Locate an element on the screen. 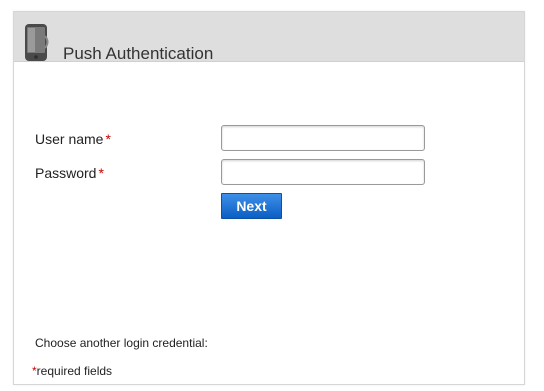 The width and height of the screenshot is (544, 391). next-button: Next is located at coordinates (251, 206).